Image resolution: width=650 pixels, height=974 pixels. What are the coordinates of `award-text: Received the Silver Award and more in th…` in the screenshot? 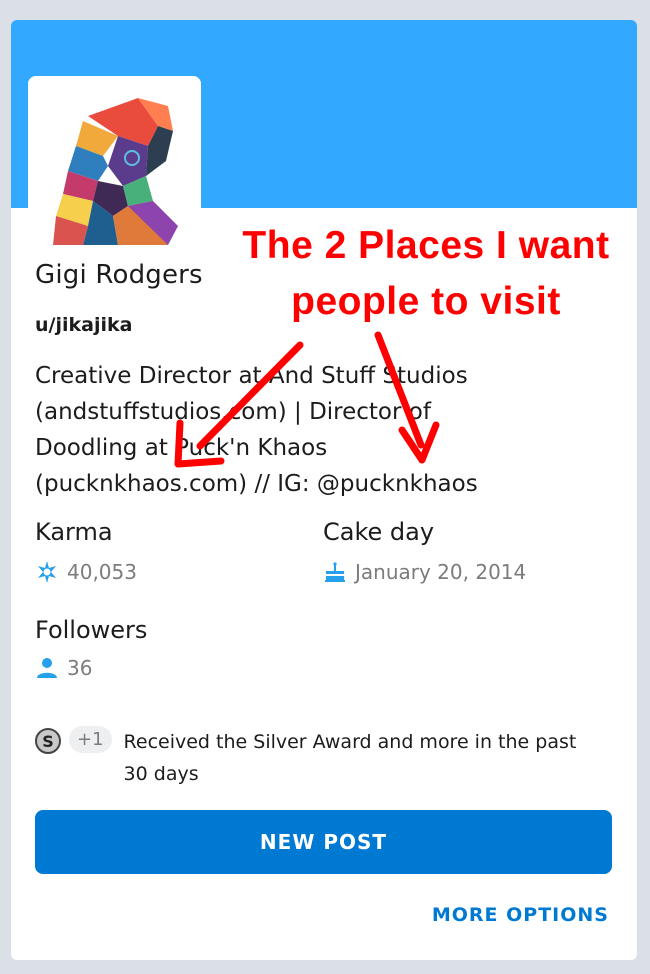 It's located at (350, 758).